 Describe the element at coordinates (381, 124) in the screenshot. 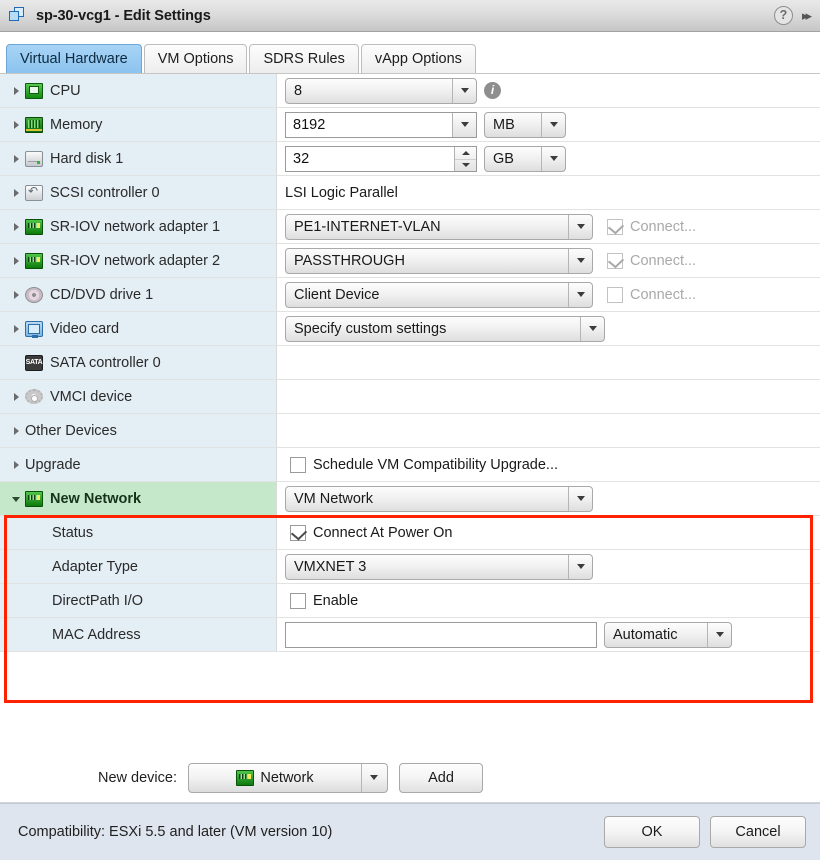

I see `memory-size-input: 8192` at that location.